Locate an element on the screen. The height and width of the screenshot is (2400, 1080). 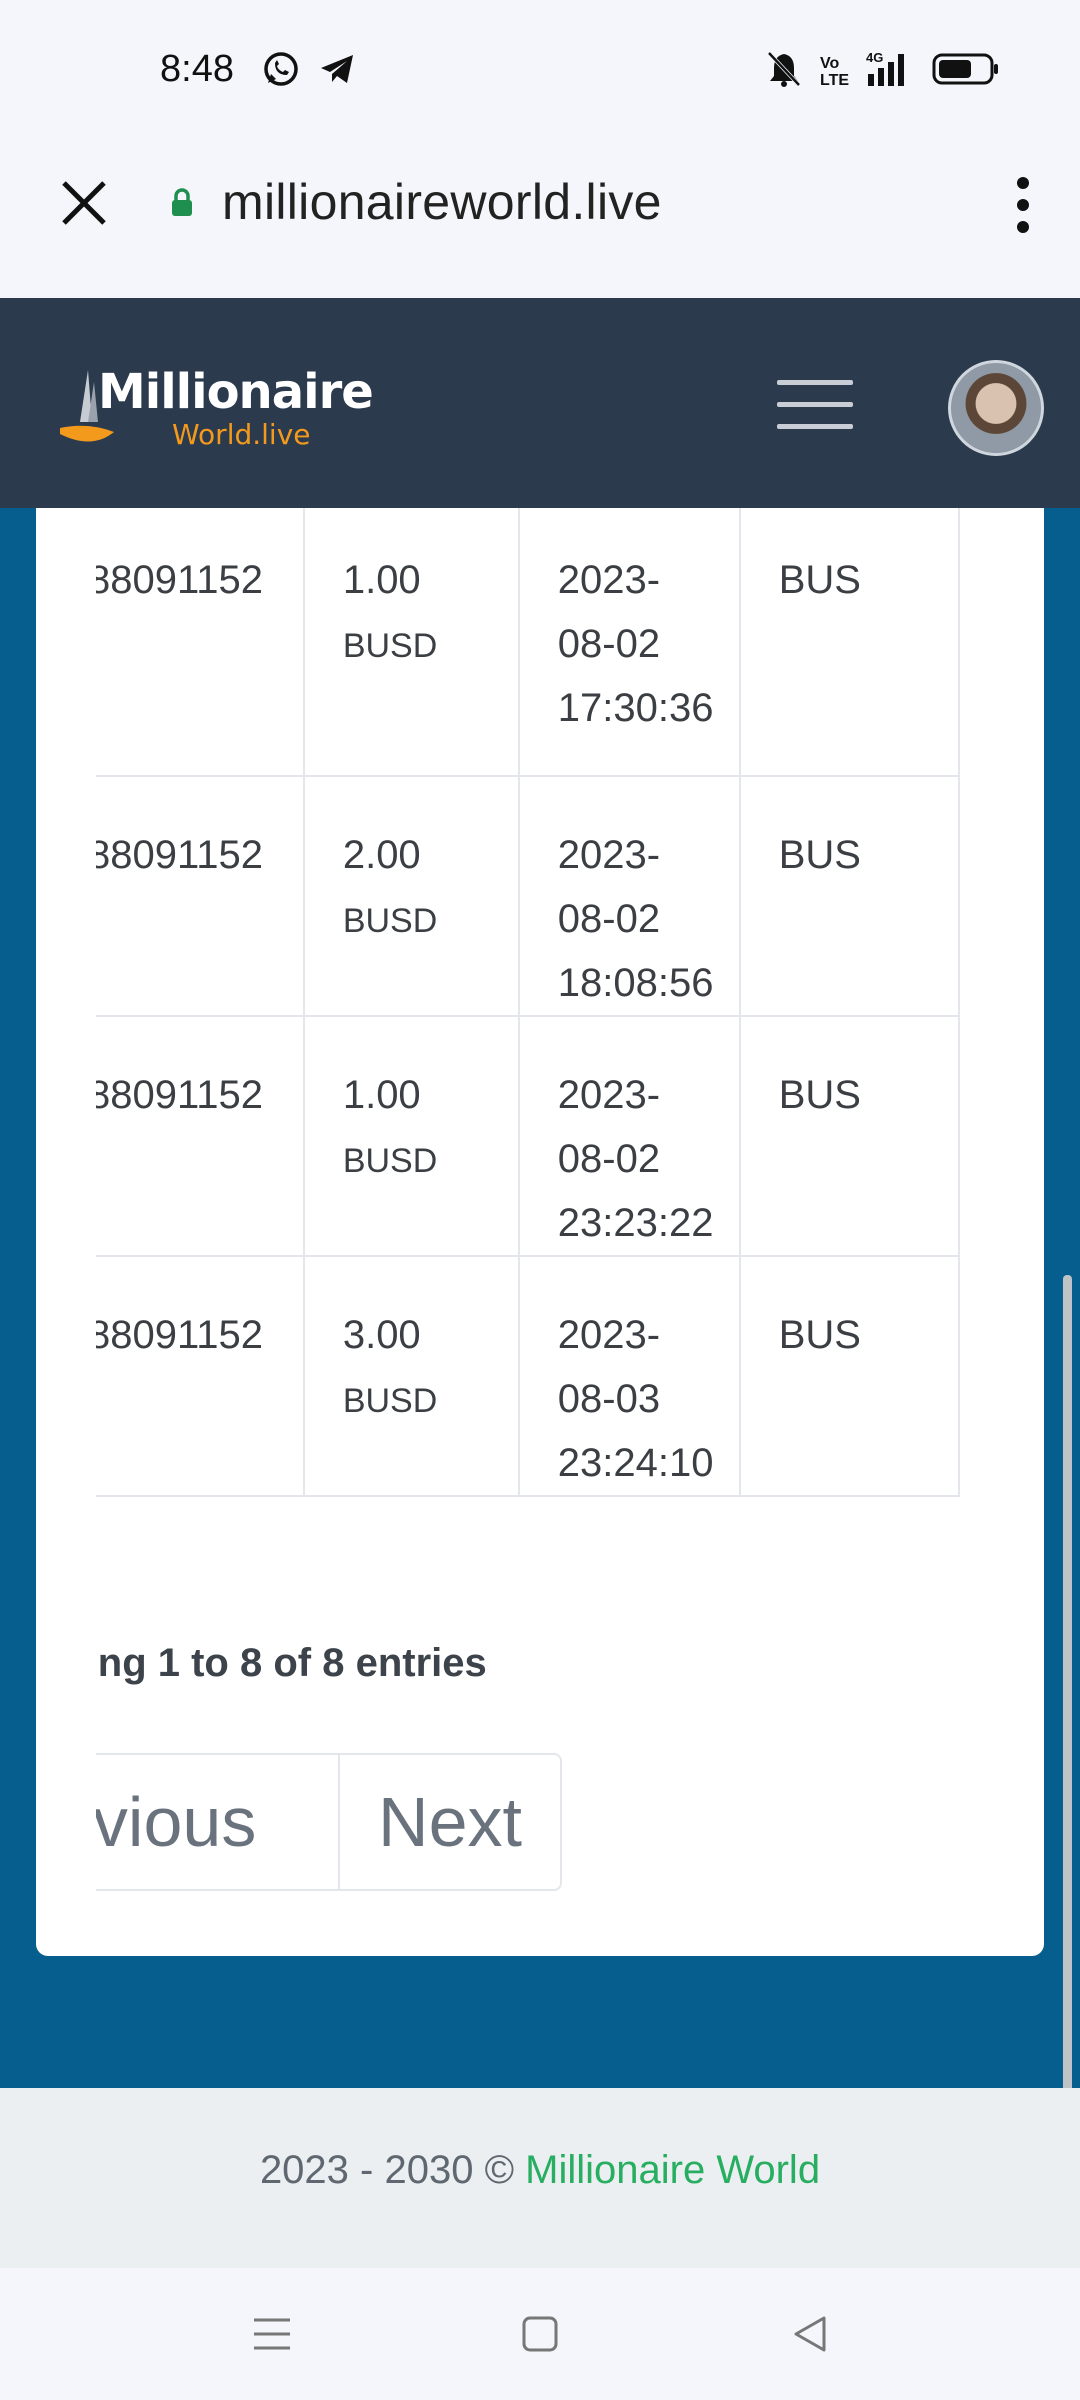
4g-signal-icon: 4G is located at coordinates (889, 71).